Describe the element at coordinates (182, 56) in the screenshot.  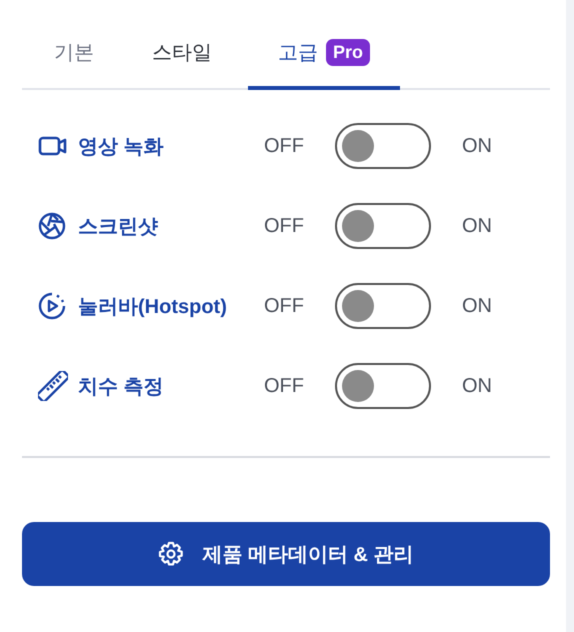
I see `tab: 스타일` at that location.